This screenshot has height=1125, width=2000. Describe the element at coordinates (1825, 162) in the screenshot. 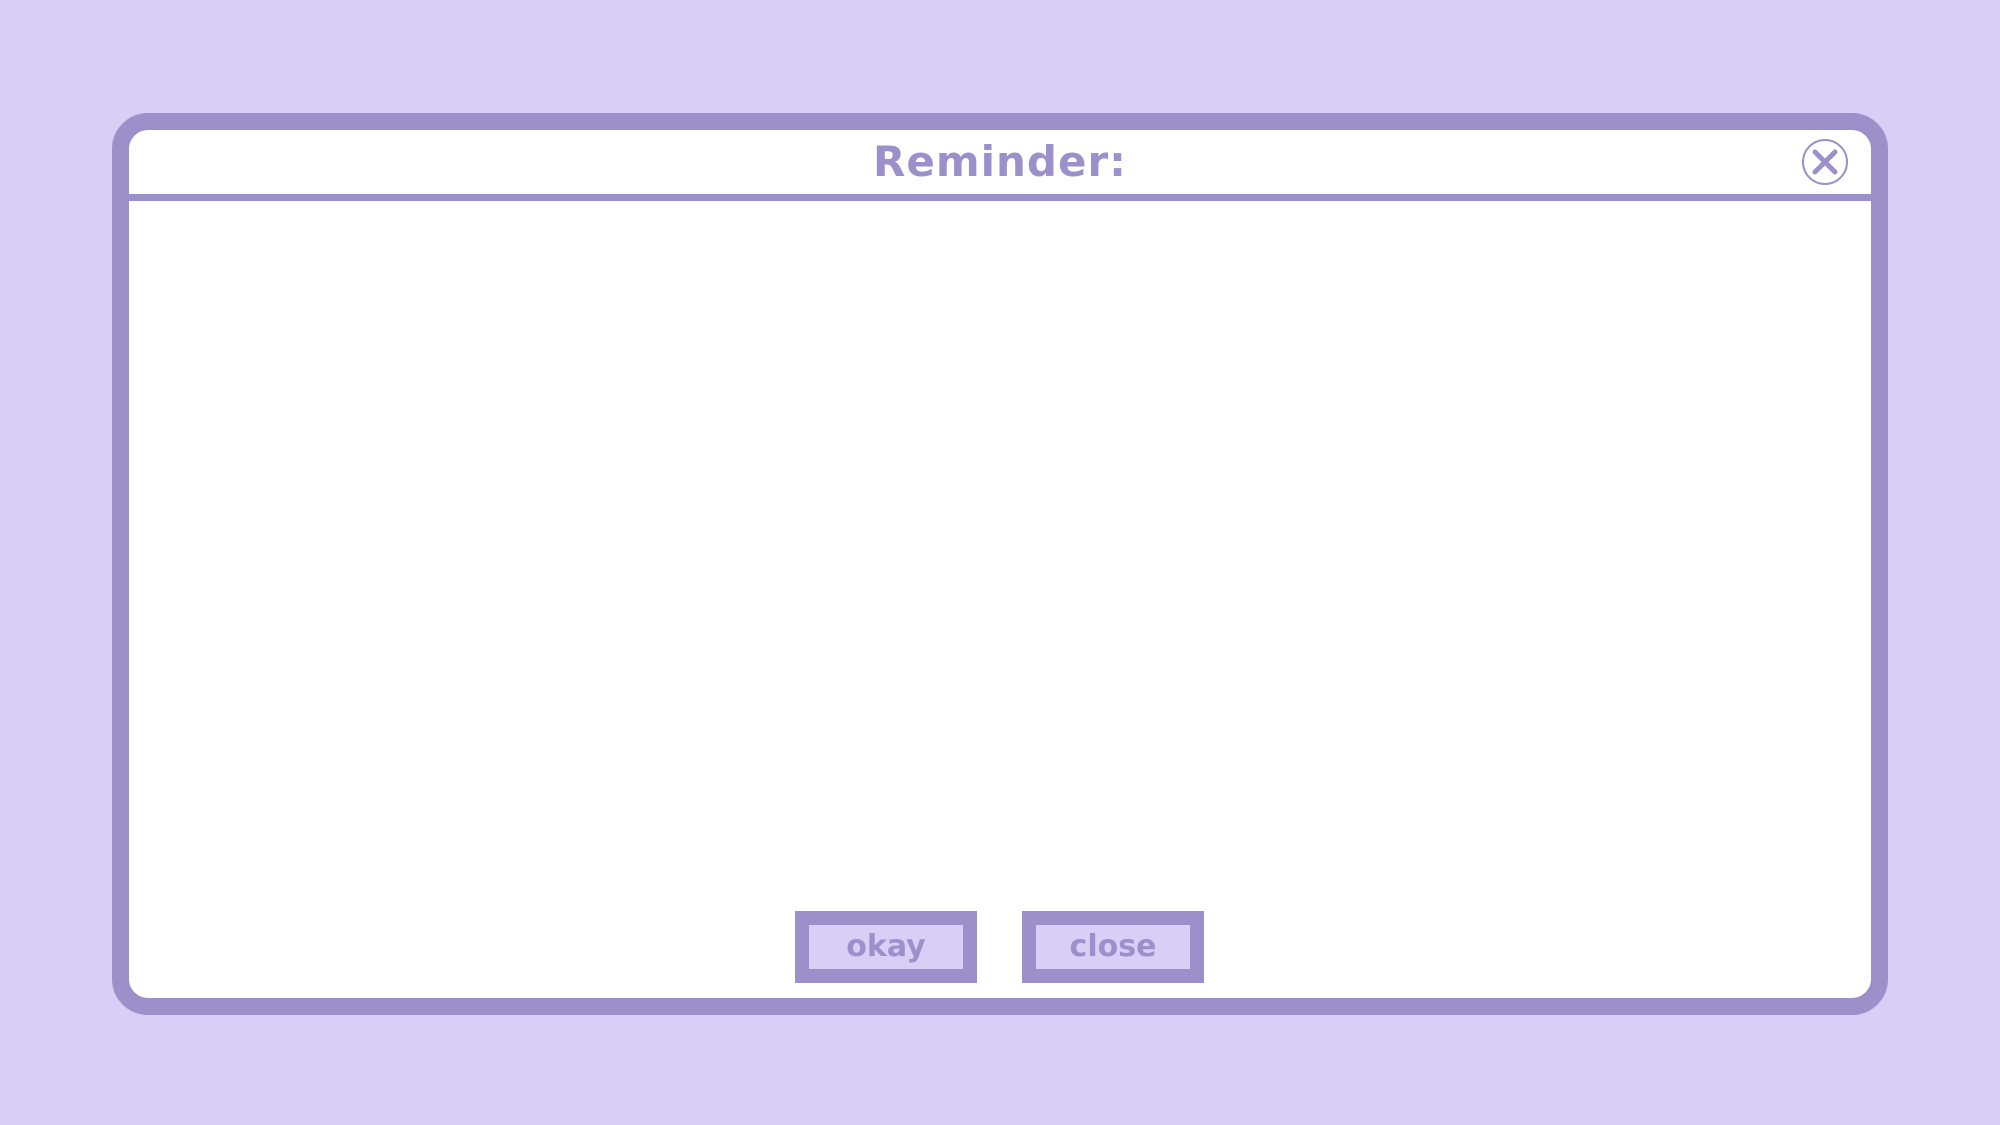

I see `close-icon` at that location.